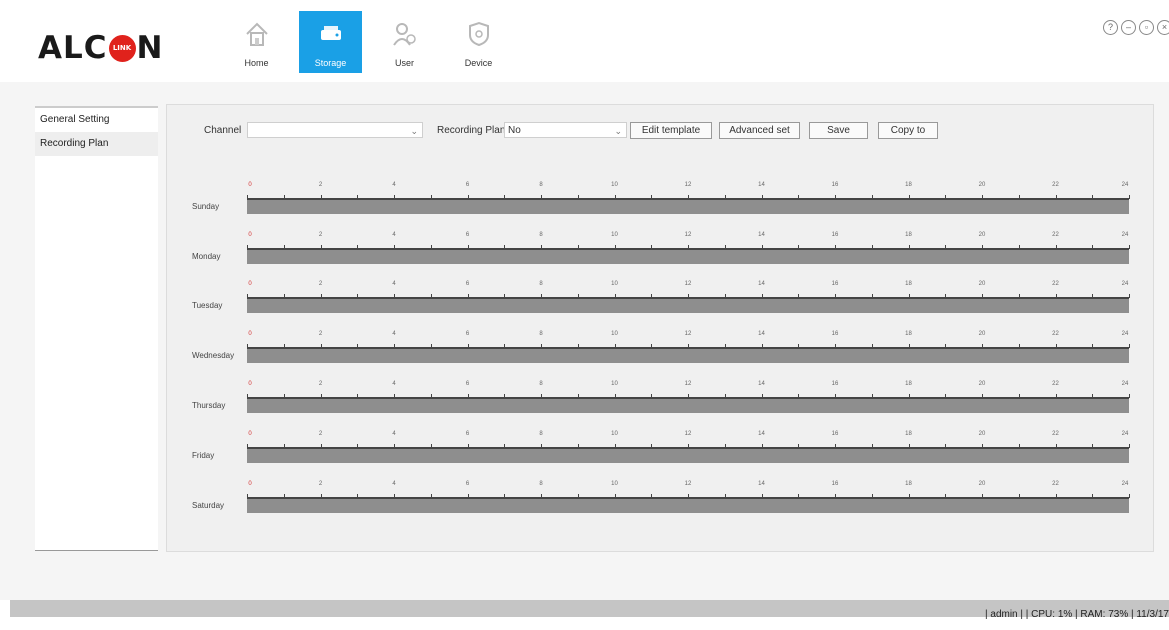 This screenshot has width=1169, height=630. Describe the element at coordinates (1146, 27) in the screenshot. I see `restore-icon: ▫` at that location.